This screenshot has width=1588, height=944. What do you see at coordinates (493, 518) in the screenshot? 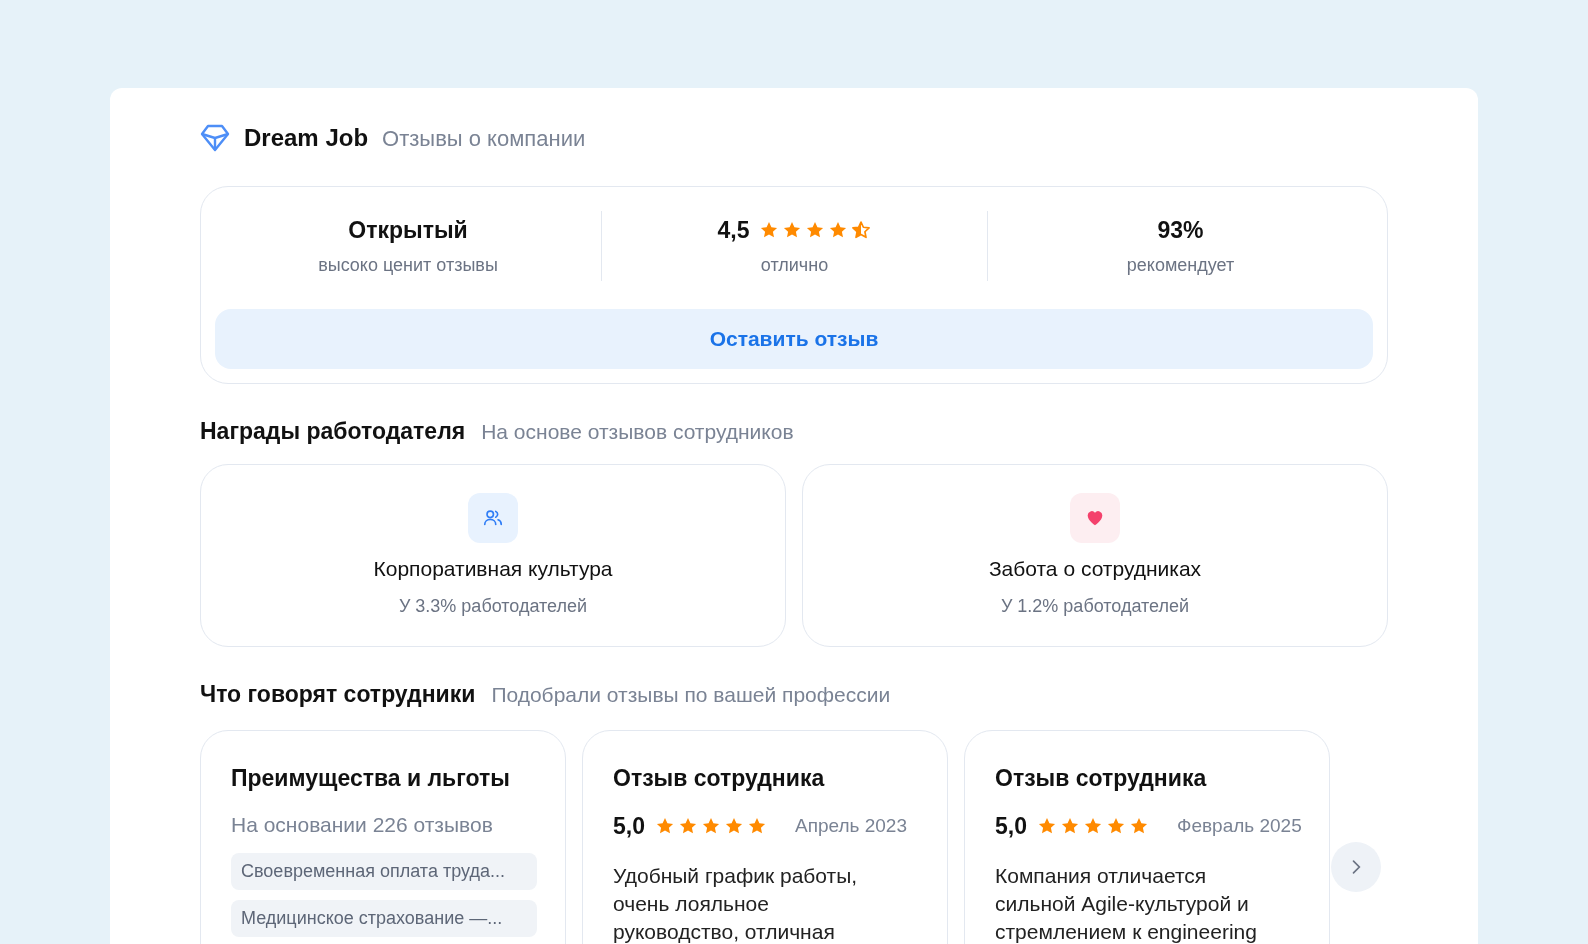
I see `people-icon` at bounding box center [493, 518].